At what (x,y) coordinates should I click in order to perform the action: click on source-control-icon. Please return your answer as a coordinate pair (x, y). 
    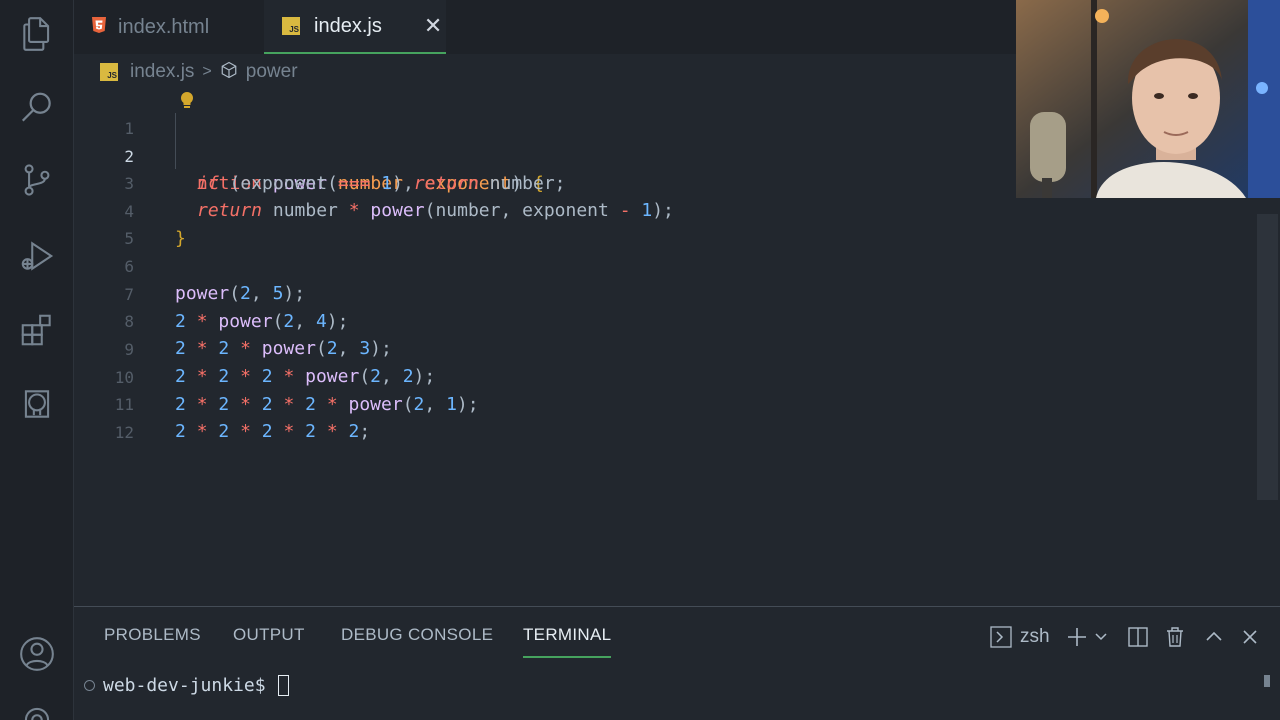
    Looking at the image, I should click on (37, 180).